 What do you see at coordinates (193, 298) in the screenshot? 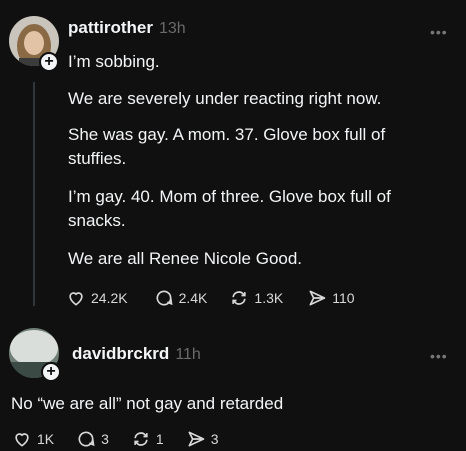
I see `reply-count: 2.4K` at bounding box center [193, 298].